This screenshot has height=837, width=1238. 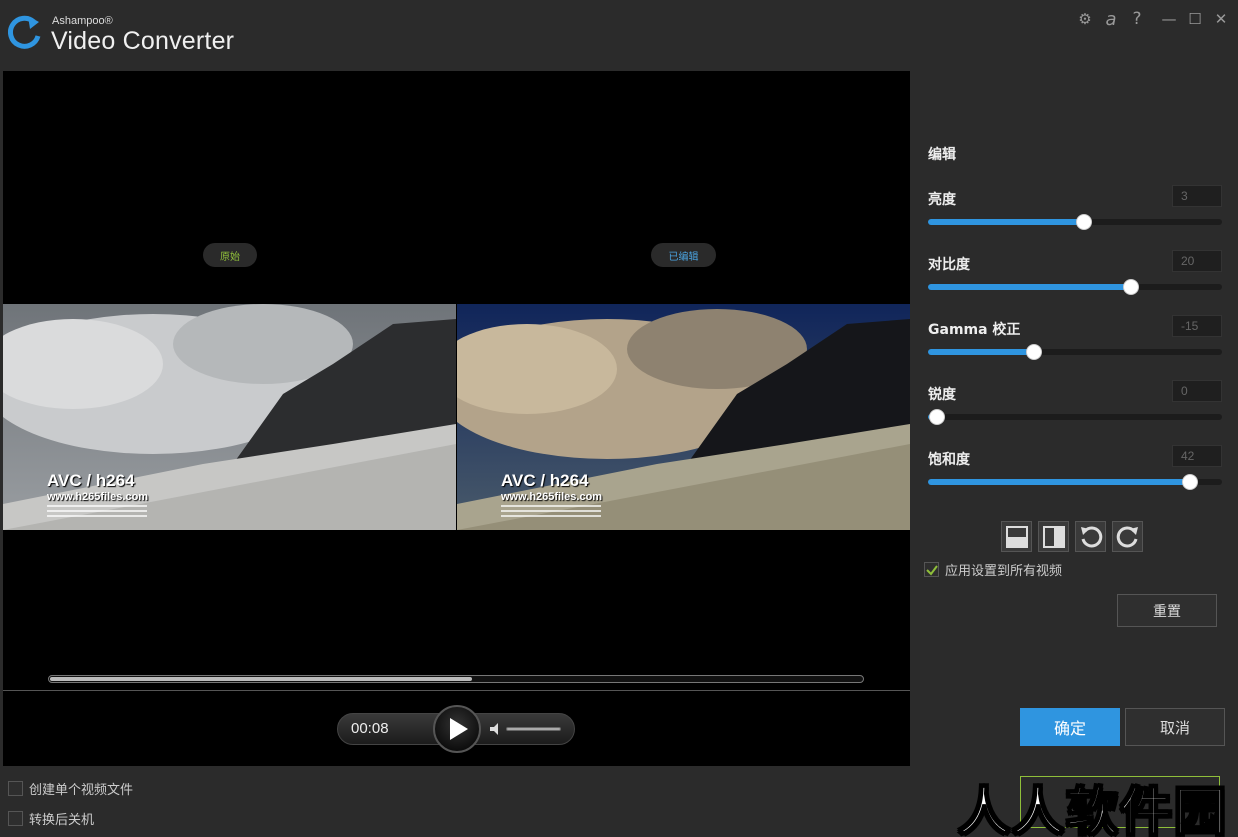 What do you see at coordinates (1070, 727) in the screenshot?
I see `ok-button: 确定` at bounding box center [1070, 727].